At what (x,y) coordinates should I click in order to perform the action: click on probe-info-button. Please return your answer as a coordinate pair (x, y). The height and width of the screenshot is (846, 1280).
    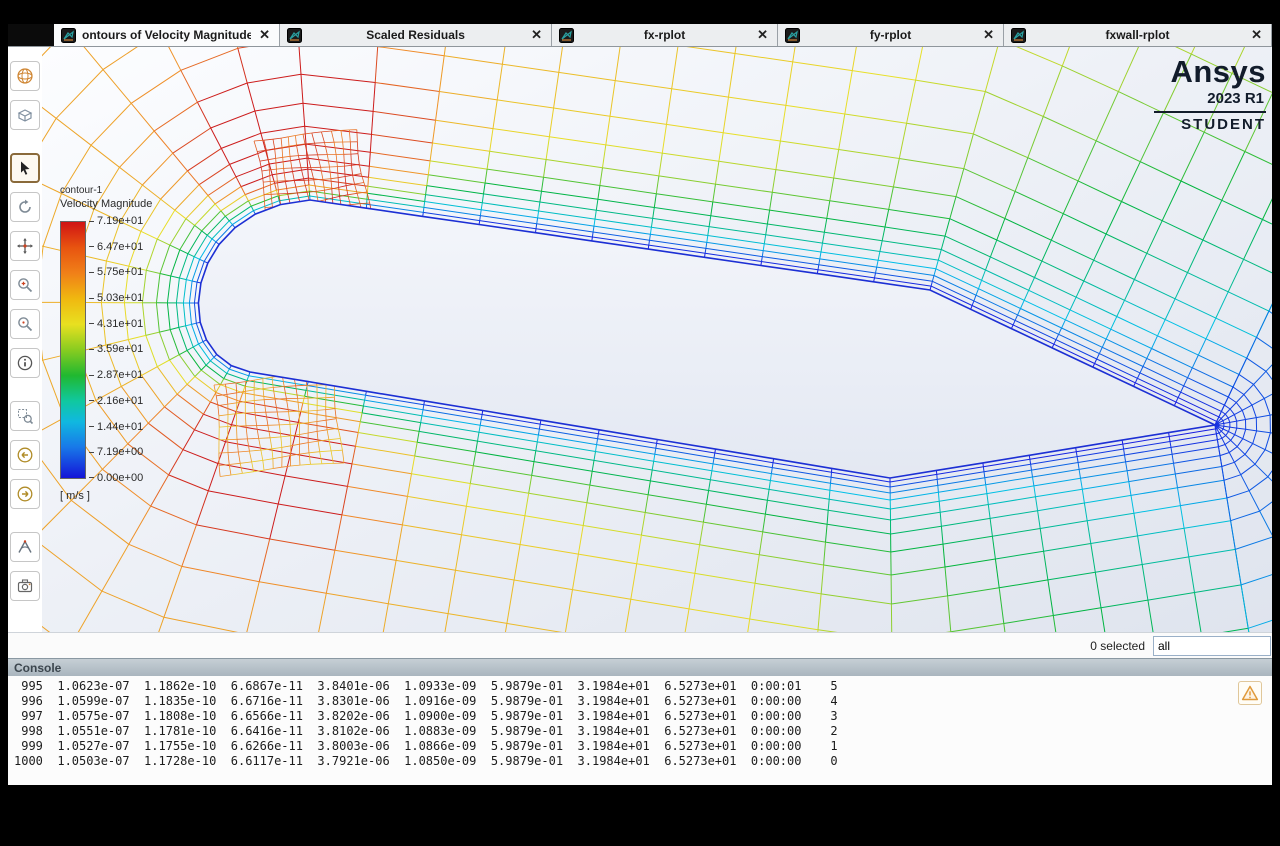
    Looking at the image, I should click on (25, 363).